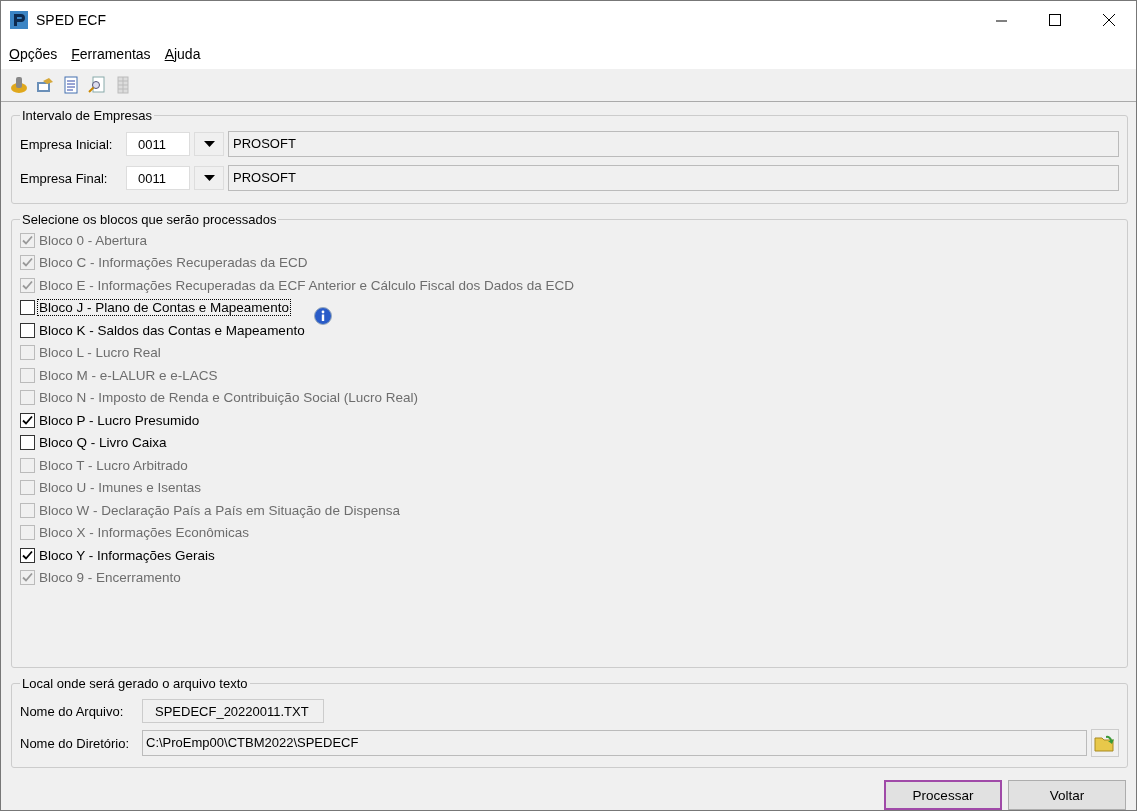 This screenshot has width=1137, height=811. Describe the element at coordinates (135, 683) in the screenshot. I see `group-title: Local onde será gerado o arquivo texto` at that location.